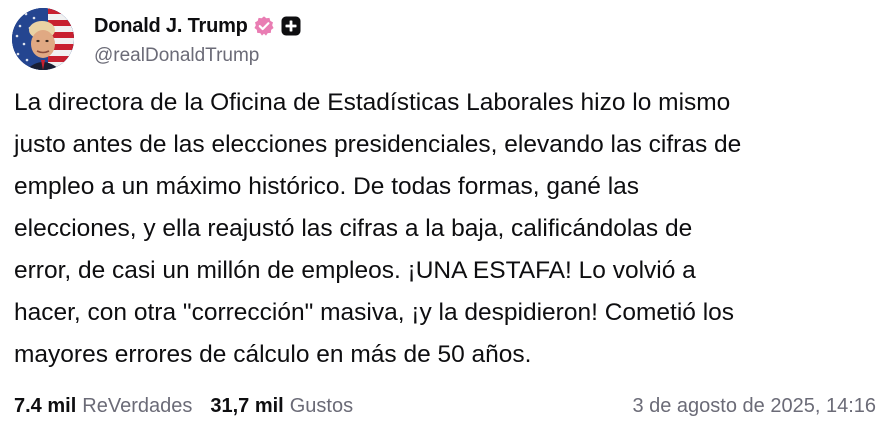 Image resolution: width=889 pixels, height=428 pixels. Describe the element at coordinates (291, 26) in the screenshot. I see `plus-icon` at that location.